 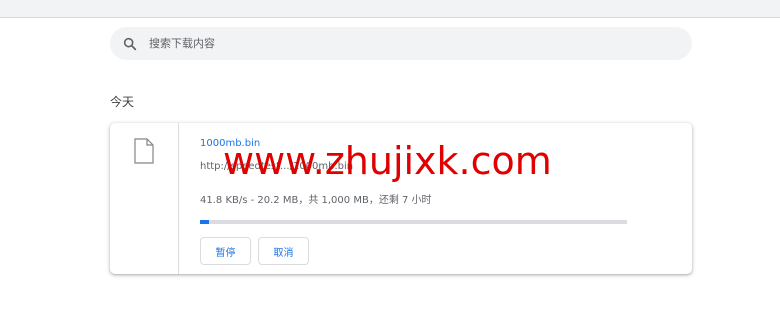 I want to click on date-header: 今天, so click(x=122, y=102).